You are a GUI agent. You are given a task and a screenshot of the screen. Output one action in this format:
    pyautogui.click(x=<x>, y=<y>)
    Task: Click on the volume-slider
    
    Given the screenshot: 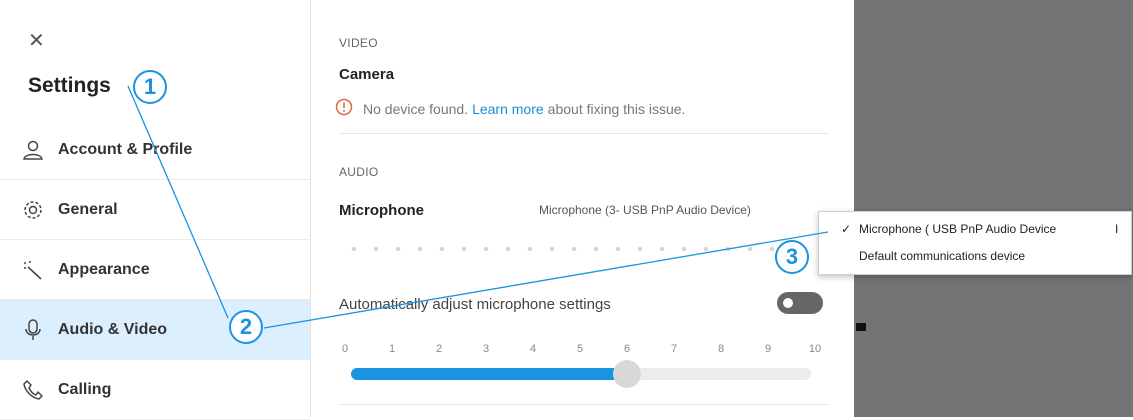 What is the action you would take?
    pyautogui.click(x=581, y=374)
    